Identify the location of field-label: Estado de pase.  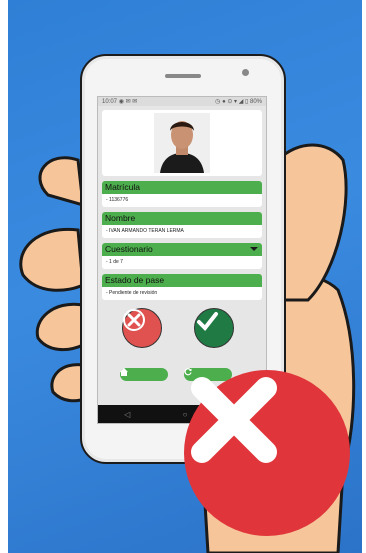
(182, 280).